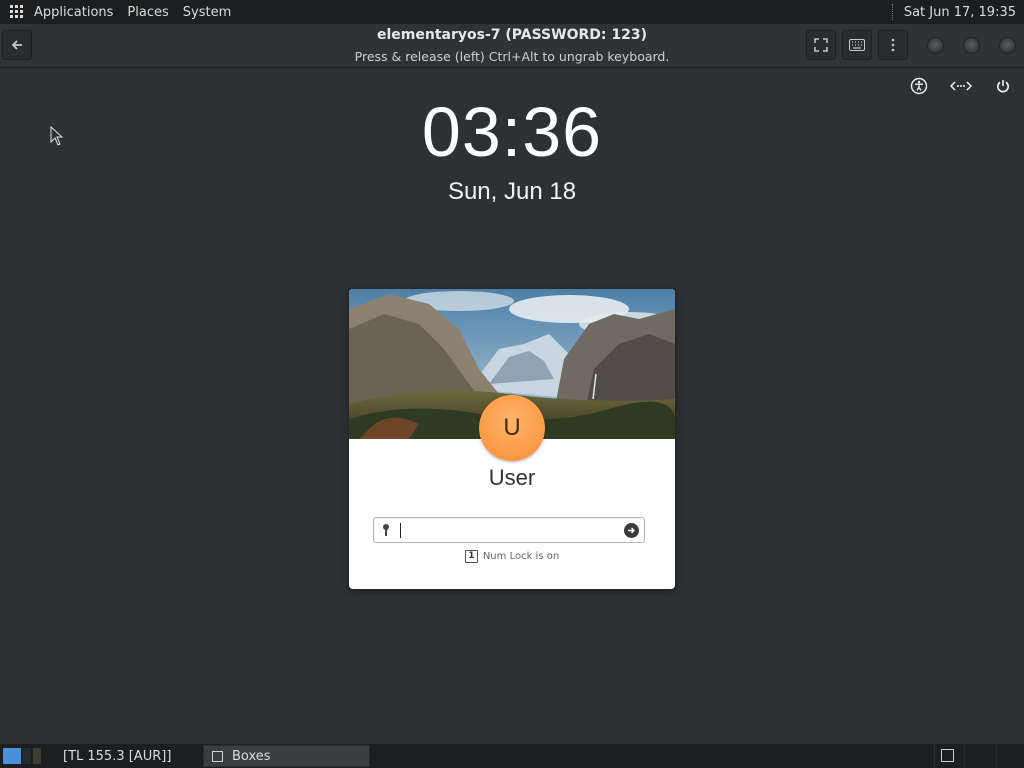 Image resolution: width=1024 pixels, height=768 pixels. I want to click on panel-separator, so click(892, 12).